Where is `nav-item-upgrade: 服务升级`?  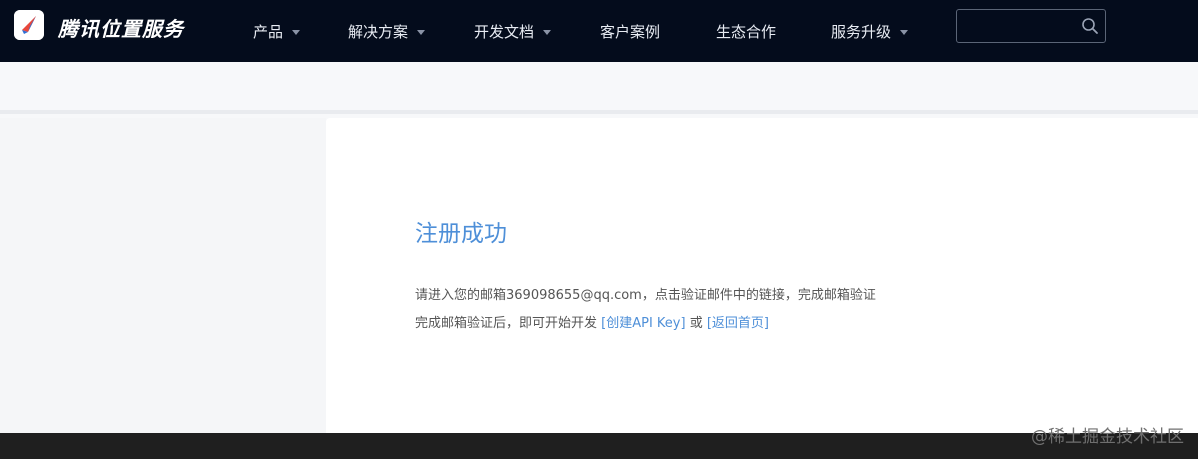
nav-item-upgrade: 服务升级 is located at coordinates (870, 31).